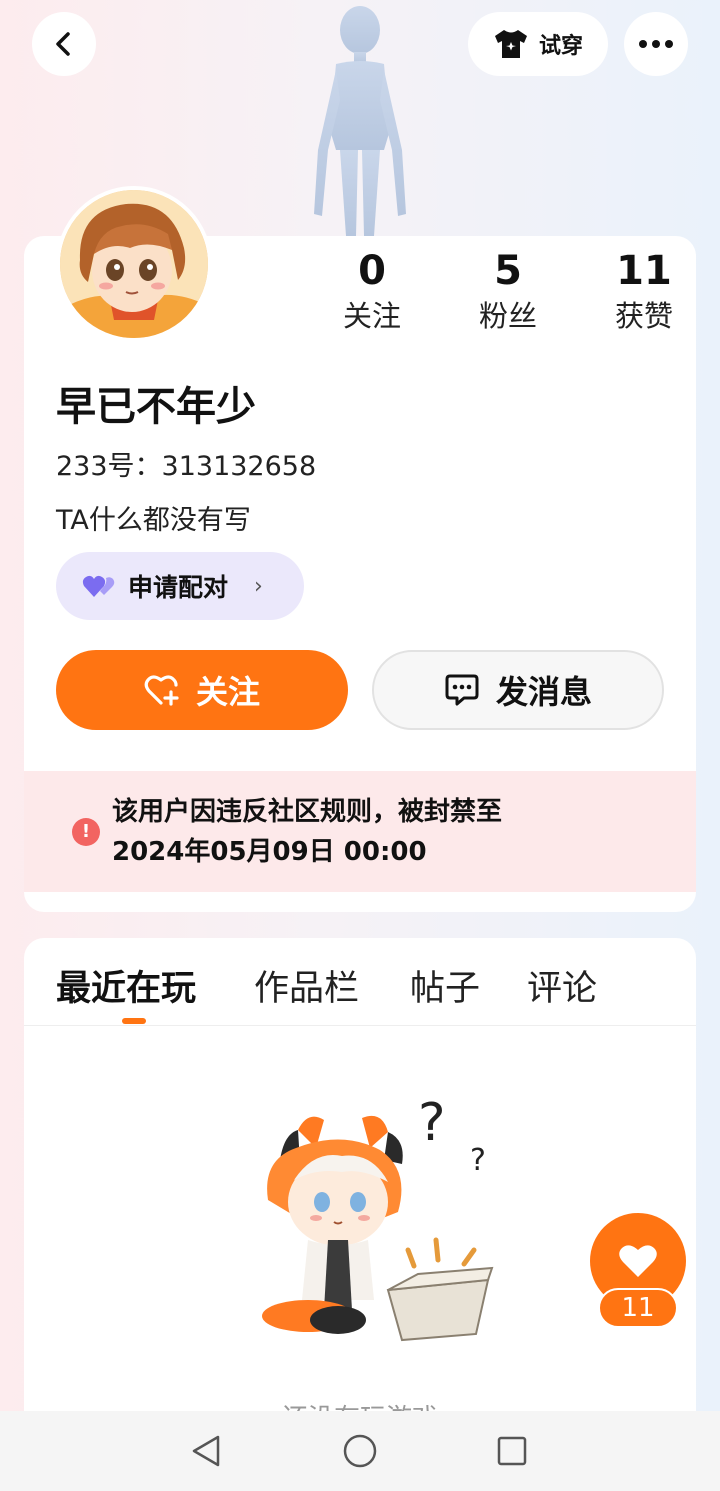 The width and height of the screenshot is (720, 1491). Describe the element at coordinates (134, 1021) in the screenshot. I see `active-tab-indicator` at that location.